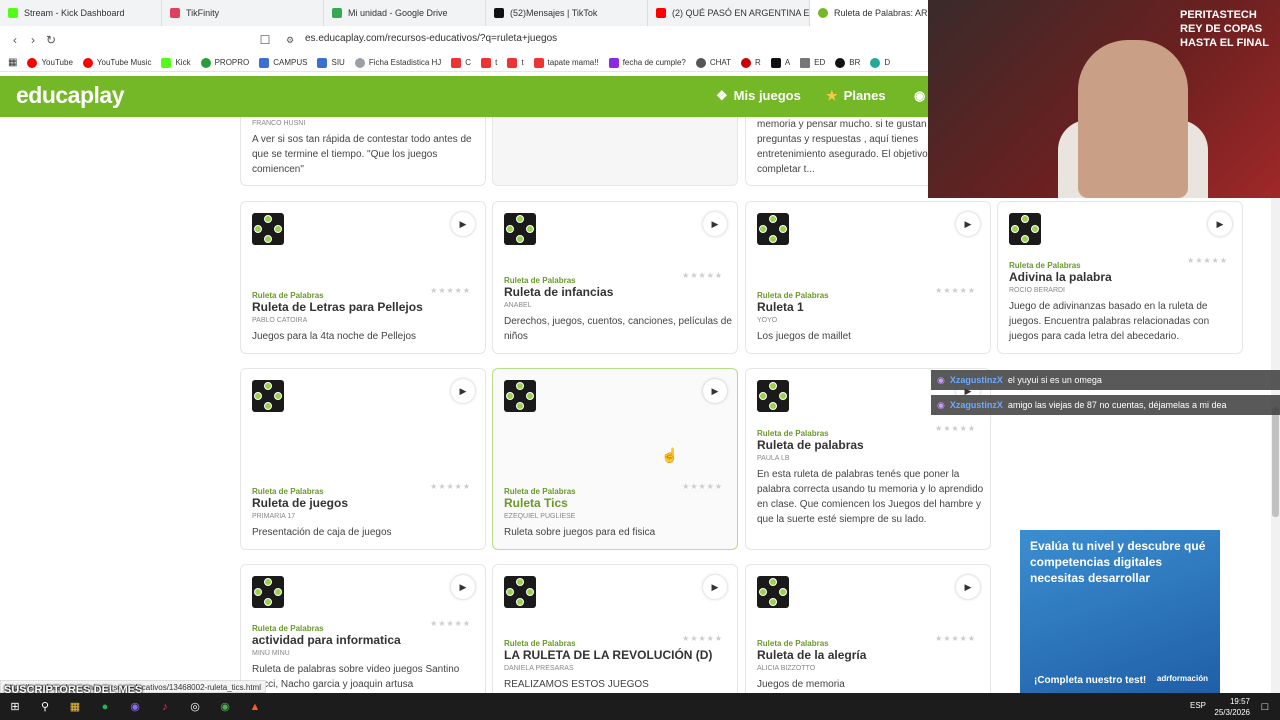  Describe the element at coordinates (15, 706) in the screenshot. I see `windows-start-icon: ⊞` at that location.